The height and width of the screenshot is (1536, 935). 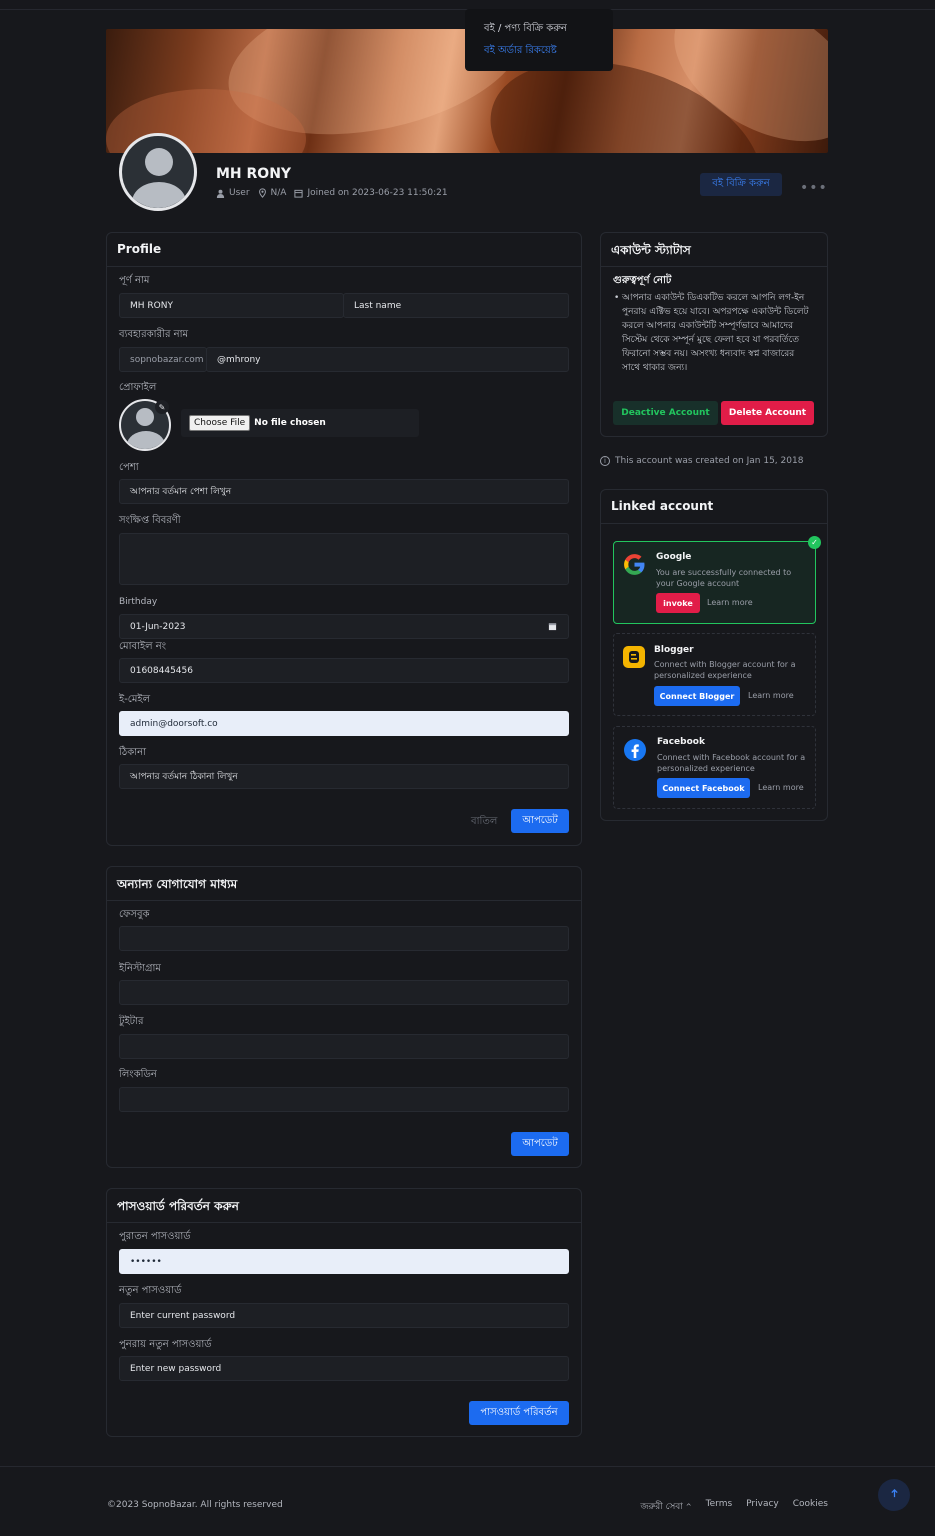 I want to click on old-password-input: ••••••, so click(x=344, y=1261).